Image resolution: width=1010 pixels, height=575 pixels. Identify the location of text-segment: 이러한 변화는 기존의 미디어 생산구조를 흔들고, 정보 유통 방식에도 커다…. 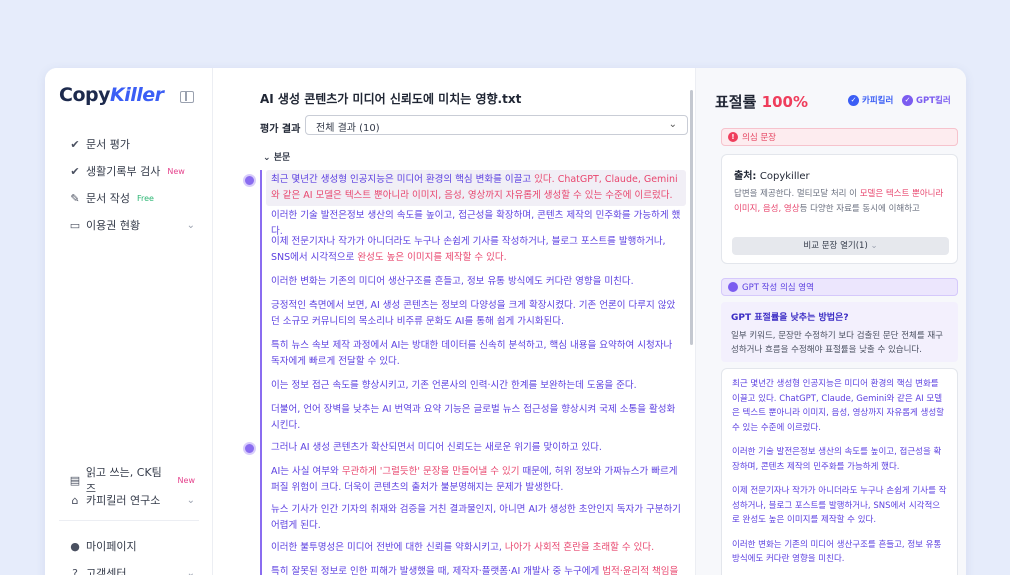
(452, 281).